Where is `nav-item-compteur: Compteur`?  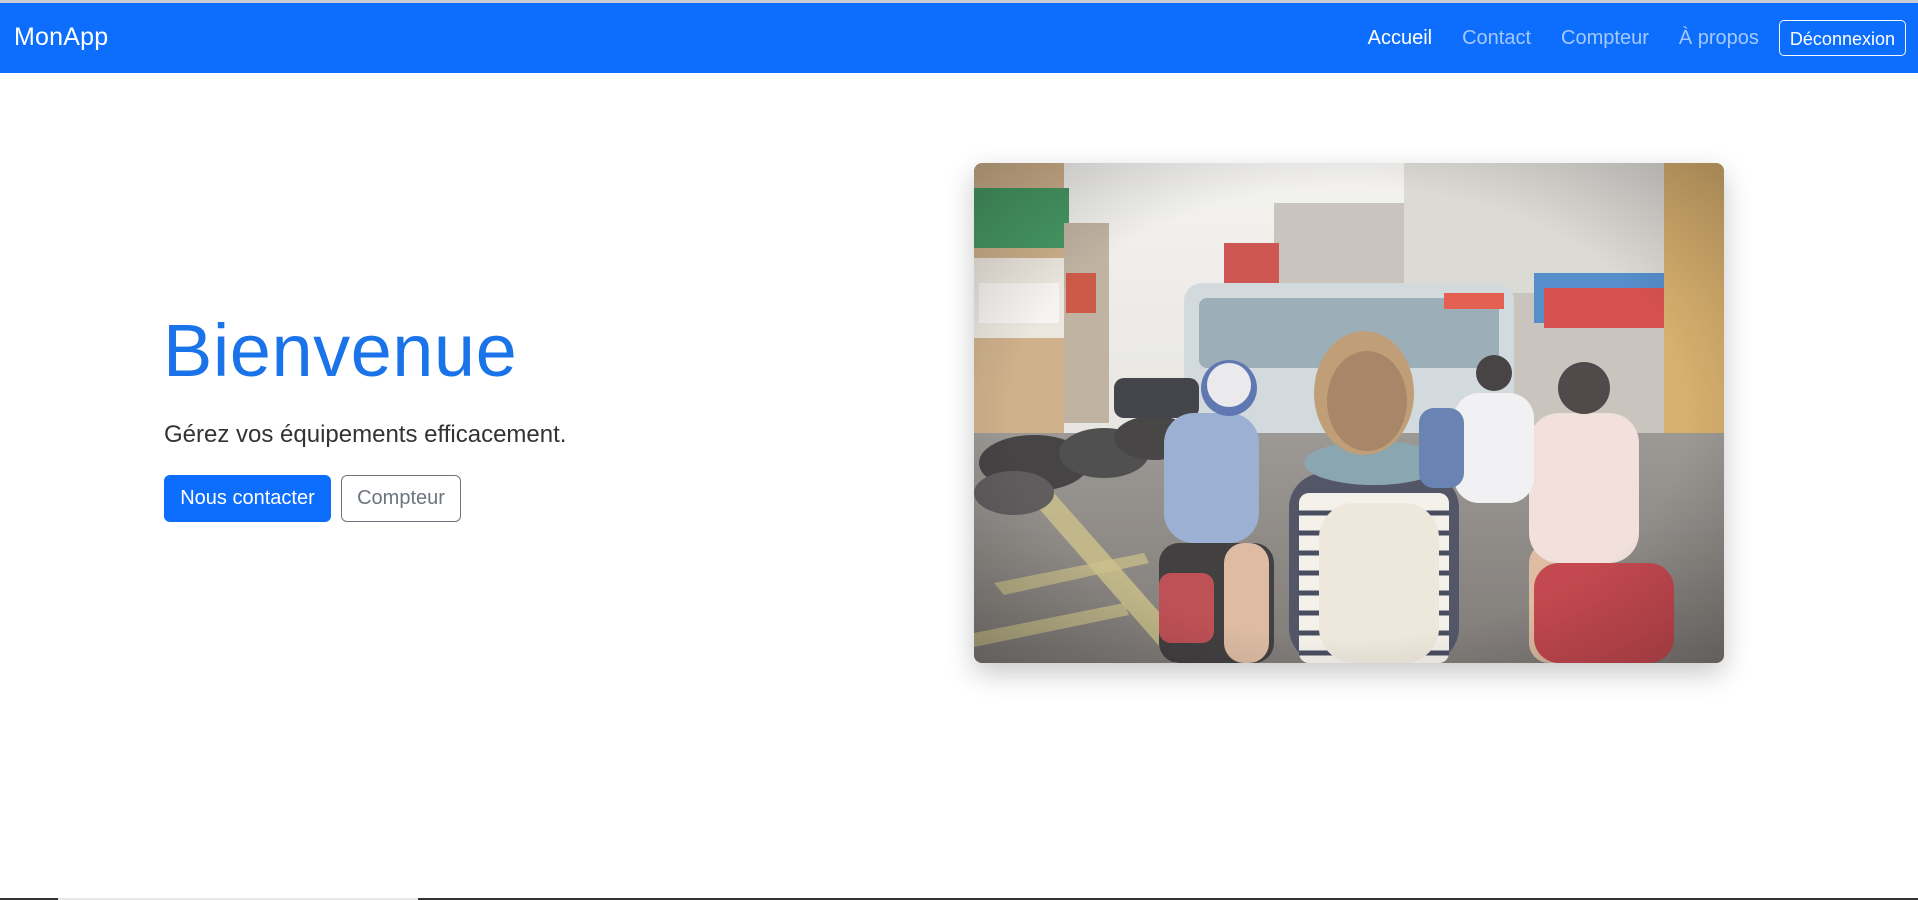 nav-item-compteur: Compteur is located at coordinates (1605, 38).